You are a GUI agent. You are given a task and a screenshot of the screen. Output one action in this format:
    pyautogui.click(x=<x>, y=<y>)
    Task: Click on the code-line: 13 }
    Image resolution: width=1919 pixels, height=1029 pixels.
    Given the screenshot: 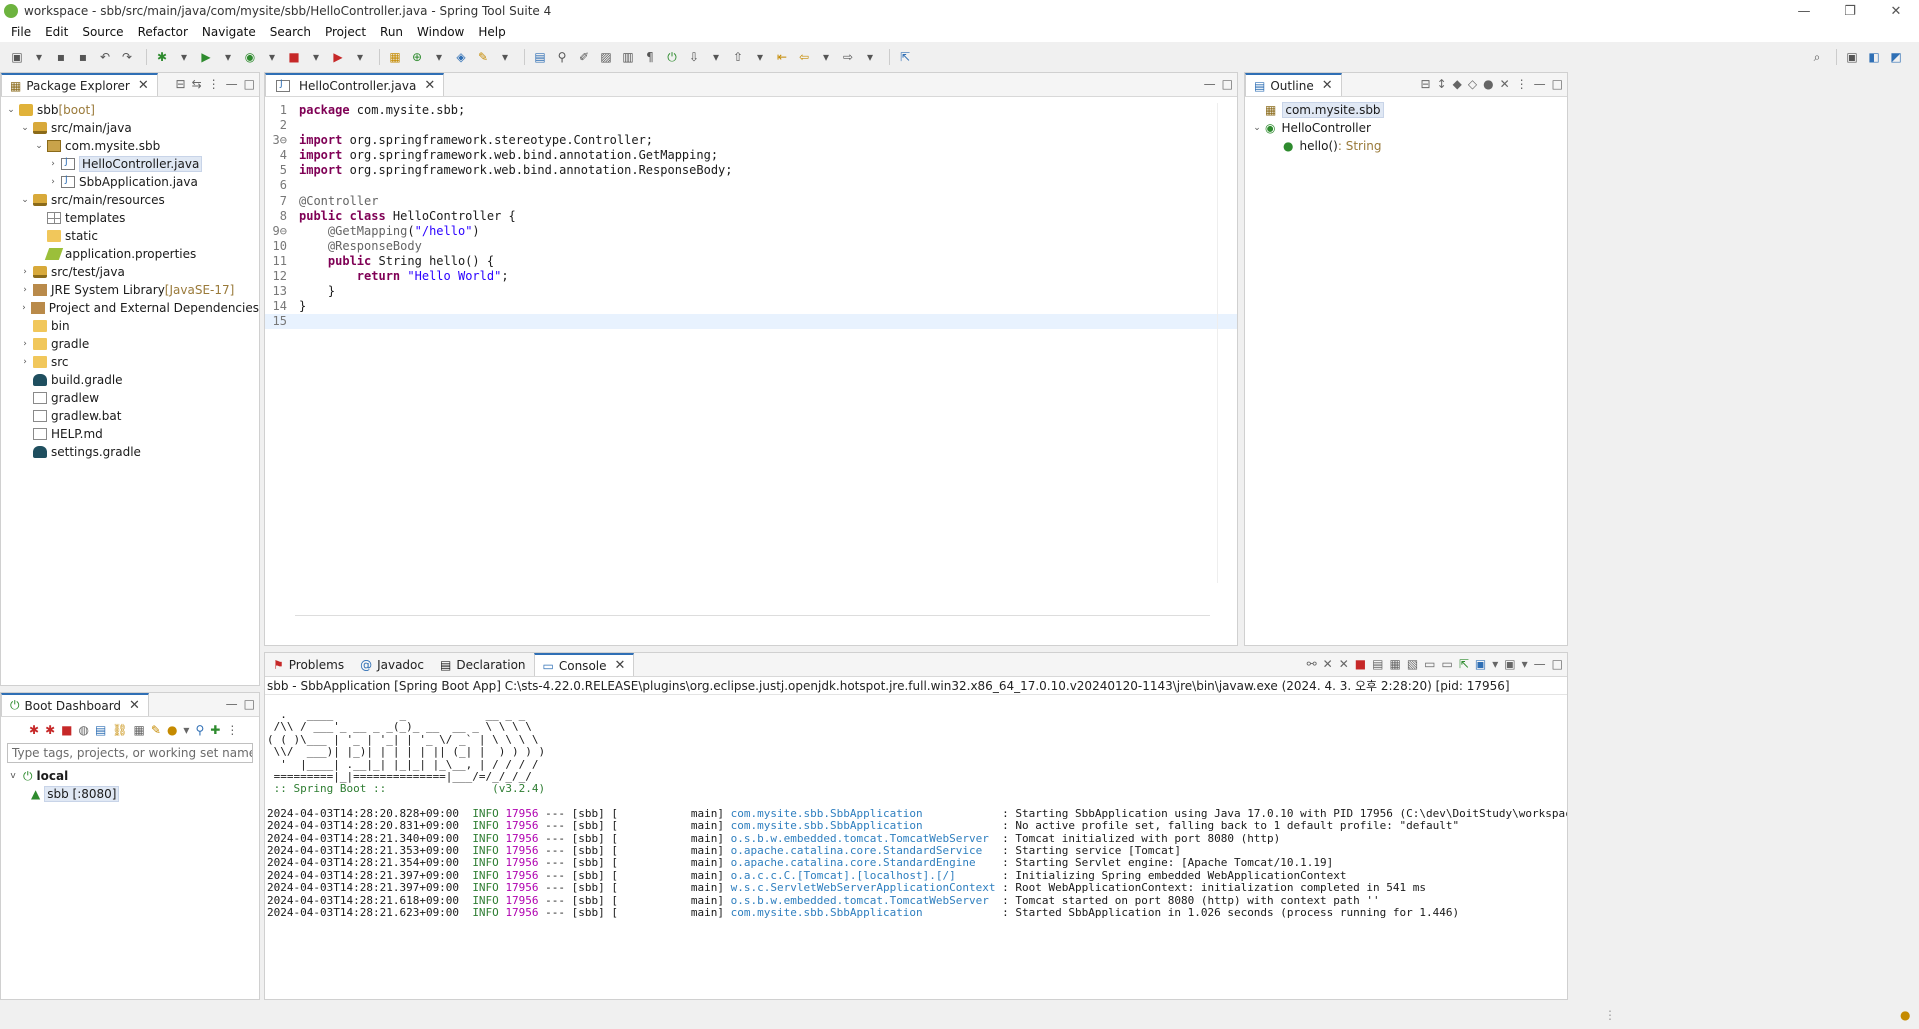 What is the action you would take?
    pyautogui.click(x=751, y=291)
    